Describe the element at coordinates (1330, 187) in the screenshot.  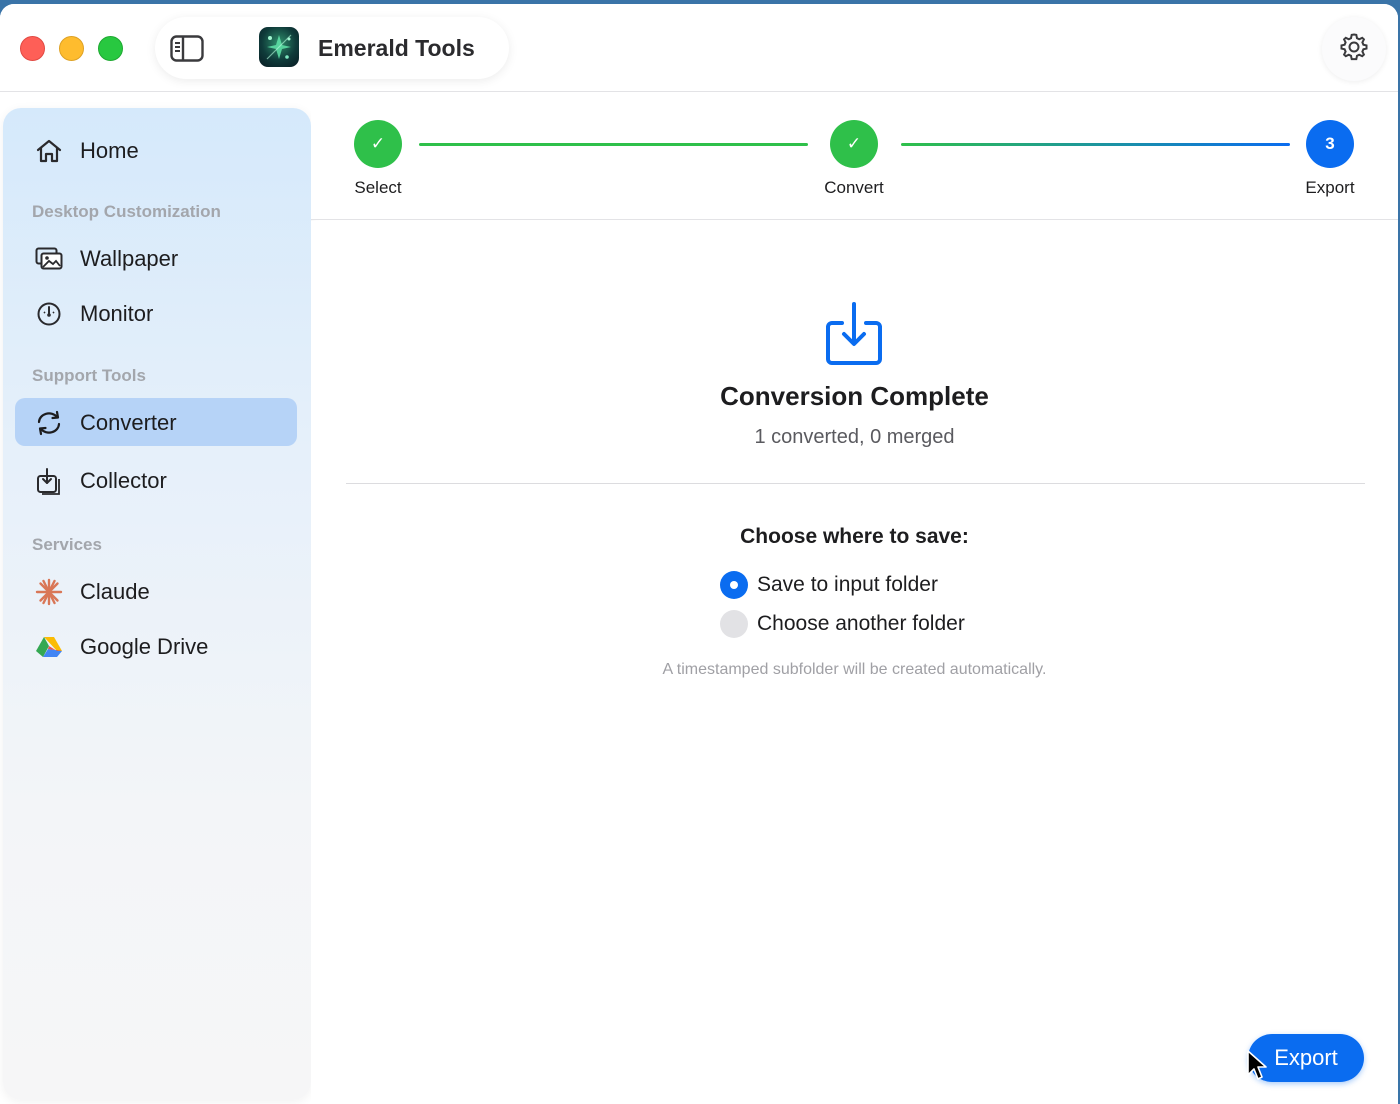
I see `step-export-label: Export` at that location.